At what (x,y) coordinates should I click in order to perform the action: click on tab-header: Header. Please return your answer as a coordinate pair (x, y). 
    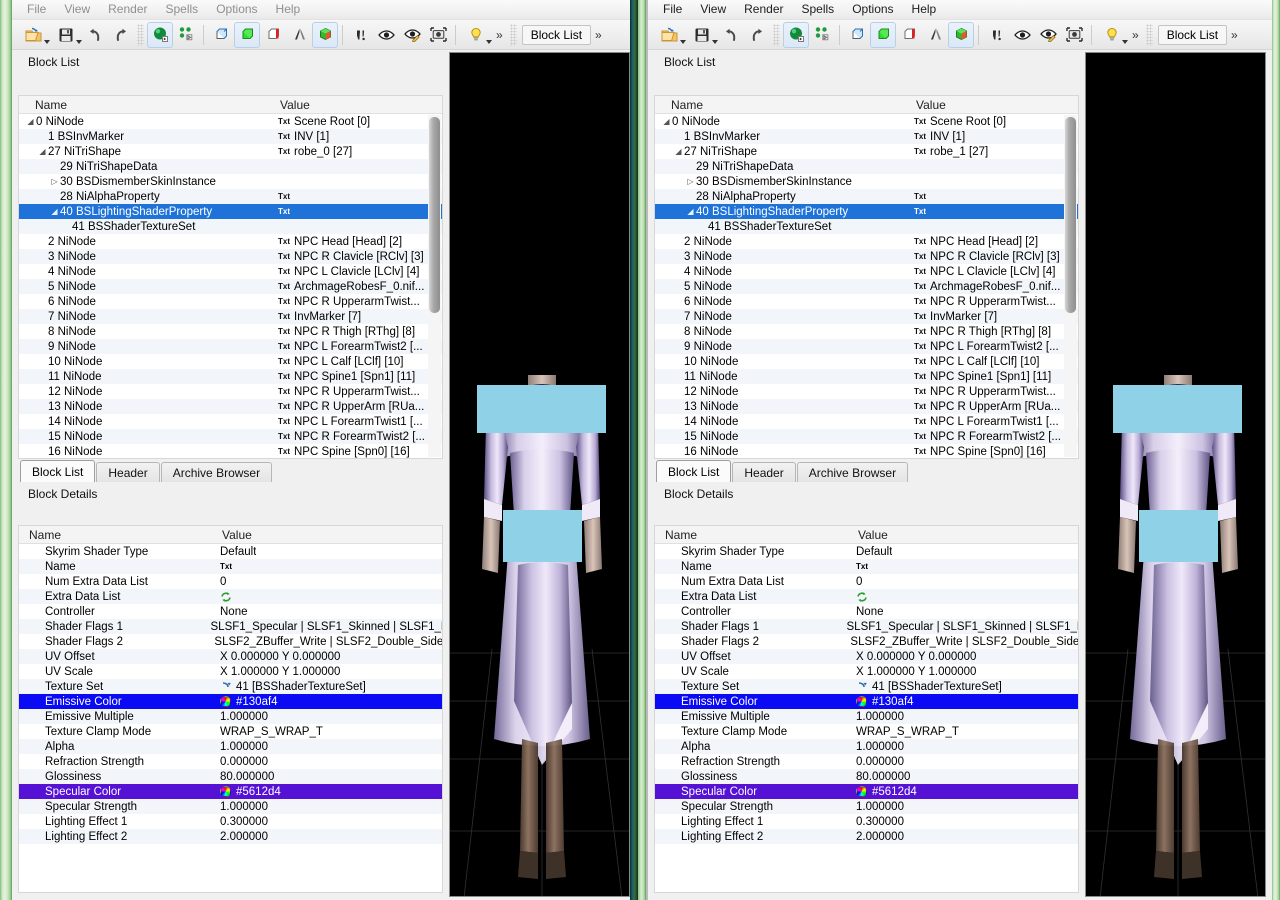
    Looking at the image, I should click on (128, 472).